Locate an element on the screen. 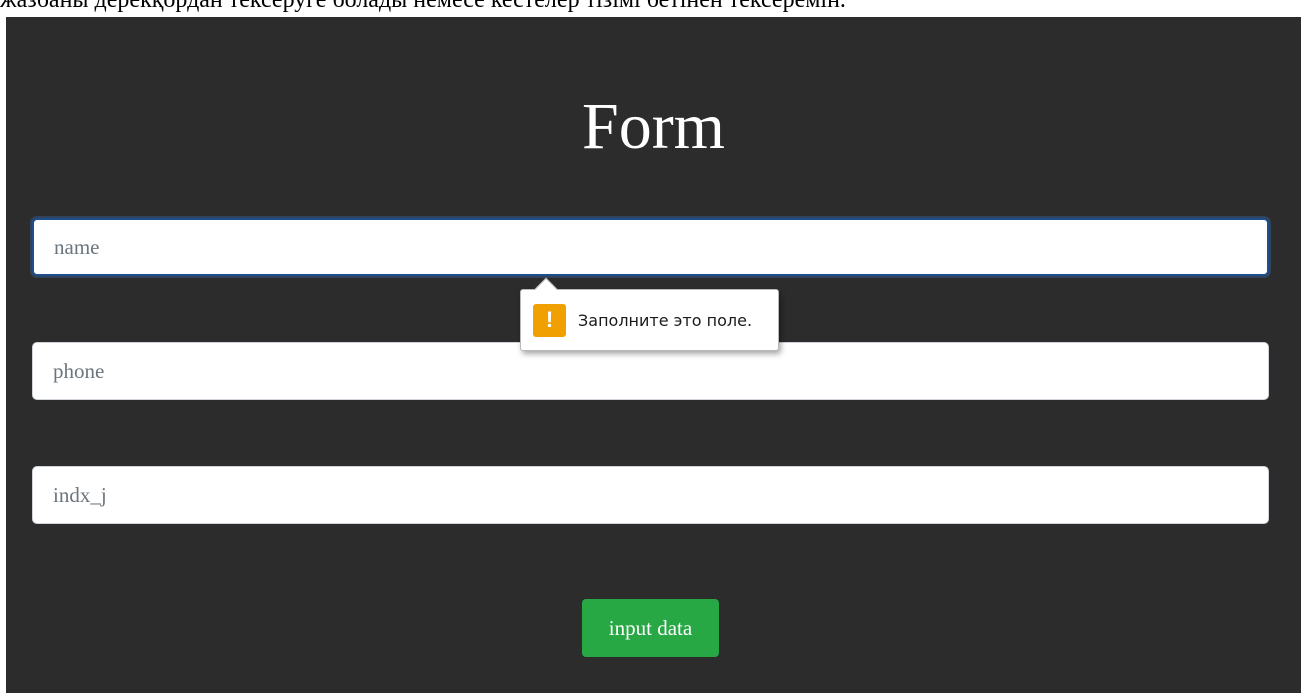 This screenshot has height=693, width=1301. form-title: Form is located at coordinates (653, 126).